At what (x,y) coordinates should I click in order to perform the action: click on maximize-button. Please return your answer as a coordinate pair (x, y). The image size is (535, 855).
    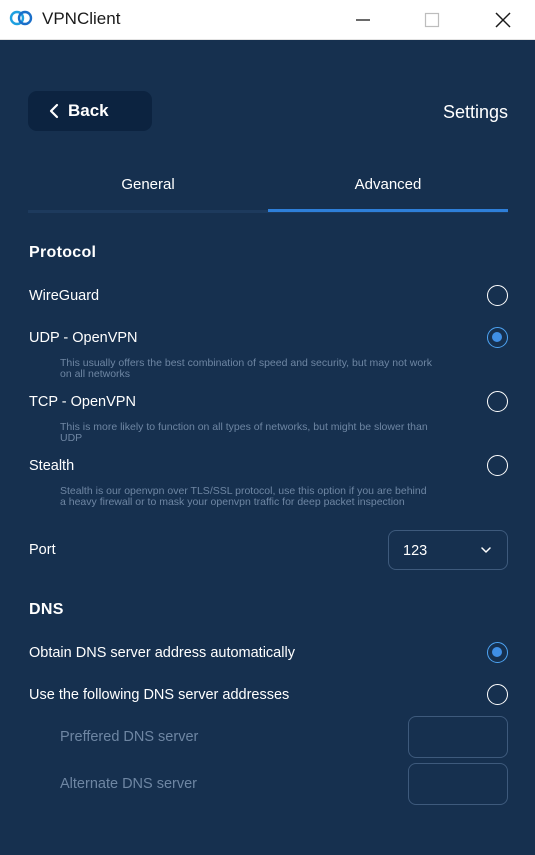
    Looking at the image, I should click on (432, 20).